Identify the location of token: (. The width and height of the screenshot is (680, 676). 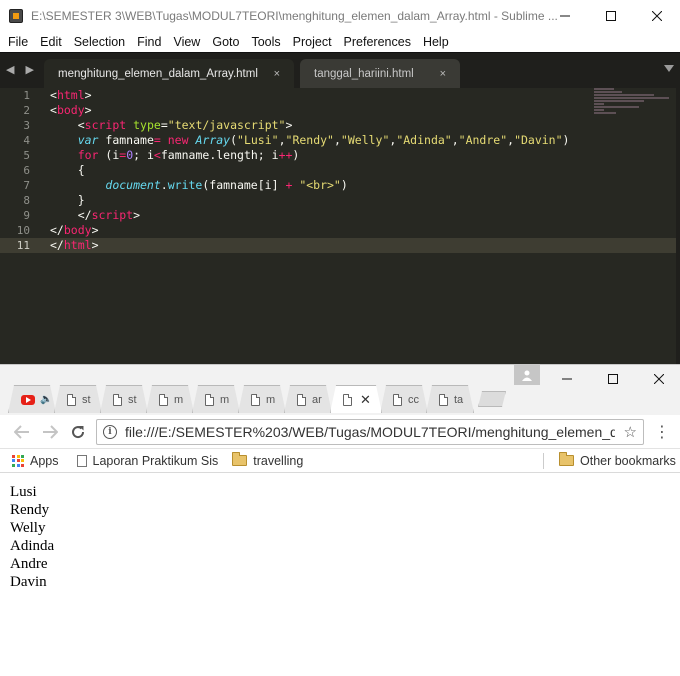
(234, 140).